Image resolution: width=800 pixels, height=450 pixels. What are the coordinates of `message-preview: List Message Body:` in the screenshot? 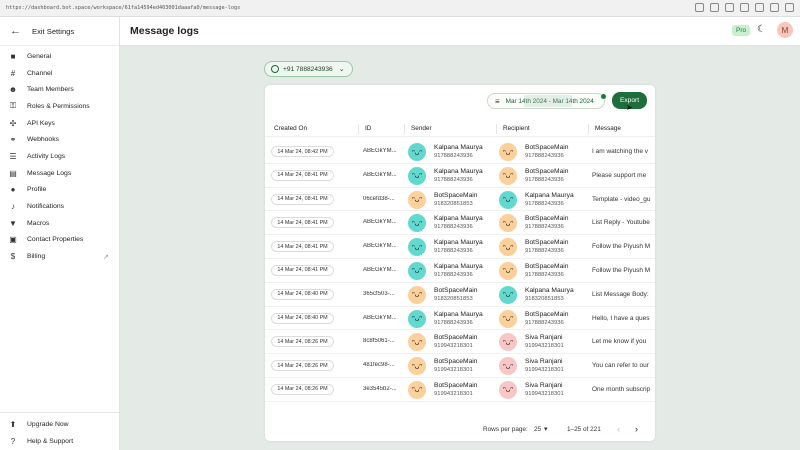 It's located at (620, 294).